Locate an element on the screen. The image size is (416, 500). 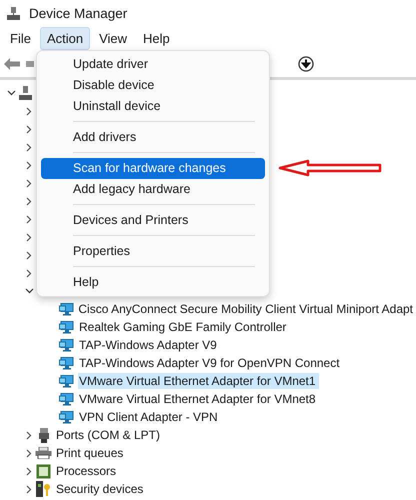
tree-item: TAP-Windows Adapter V9 is located at coordinates (149, 345).